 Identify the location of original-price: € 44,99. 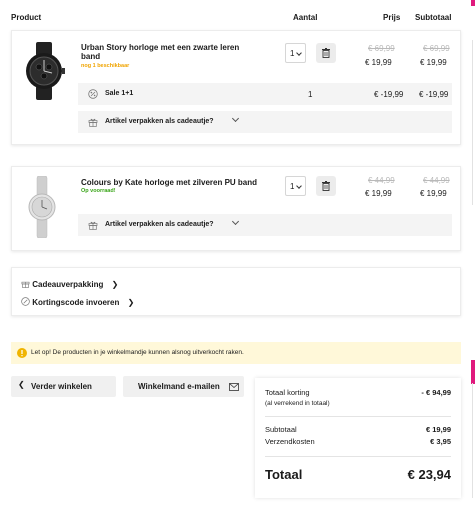
(381, 180).